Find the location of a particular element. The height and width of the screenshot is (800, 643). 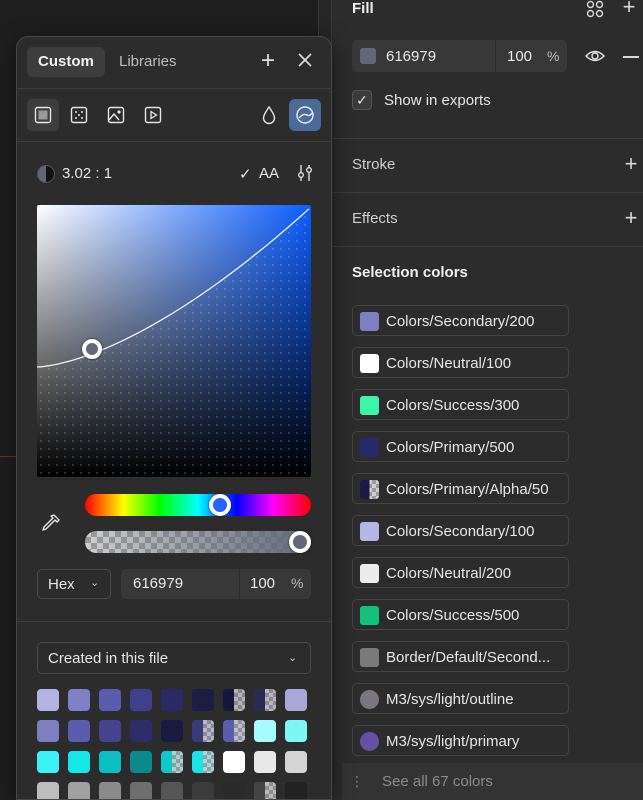

library-source-dropdown: Created in this file ⌄ is located at coordinates (174, 658).